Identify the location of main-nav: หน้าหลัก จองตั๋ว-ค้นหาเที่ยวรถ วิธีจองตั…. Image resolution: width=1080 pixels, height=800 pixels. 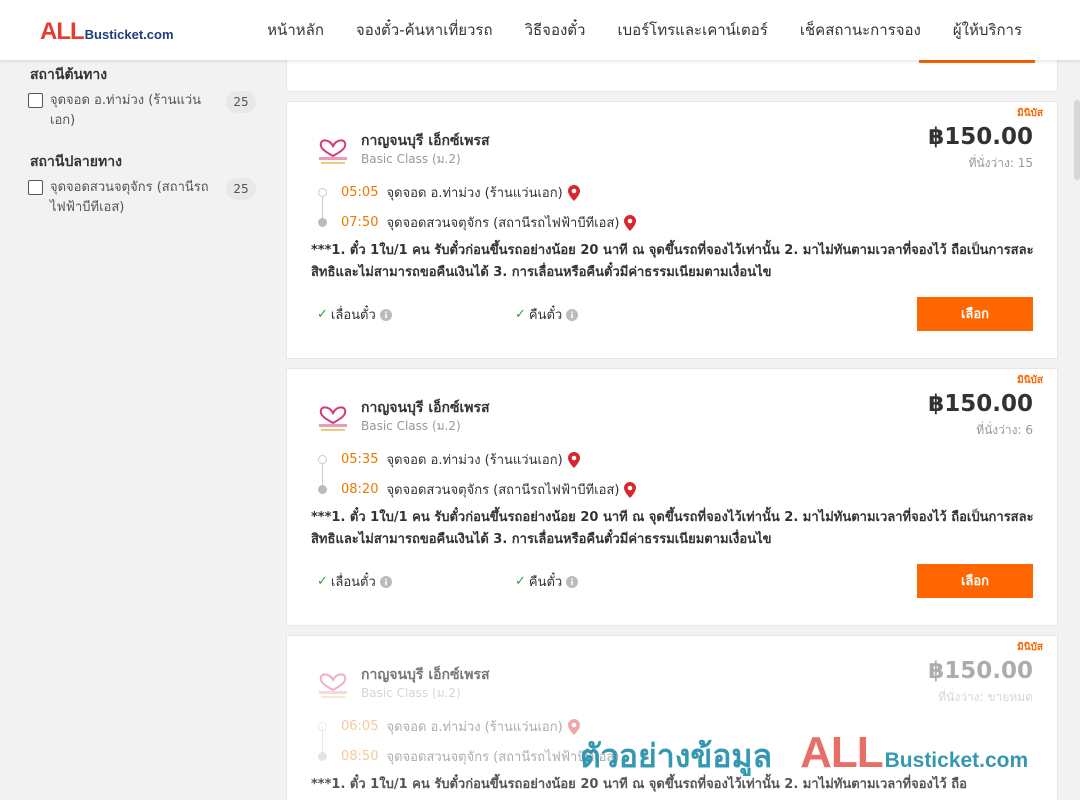
(644, 30).